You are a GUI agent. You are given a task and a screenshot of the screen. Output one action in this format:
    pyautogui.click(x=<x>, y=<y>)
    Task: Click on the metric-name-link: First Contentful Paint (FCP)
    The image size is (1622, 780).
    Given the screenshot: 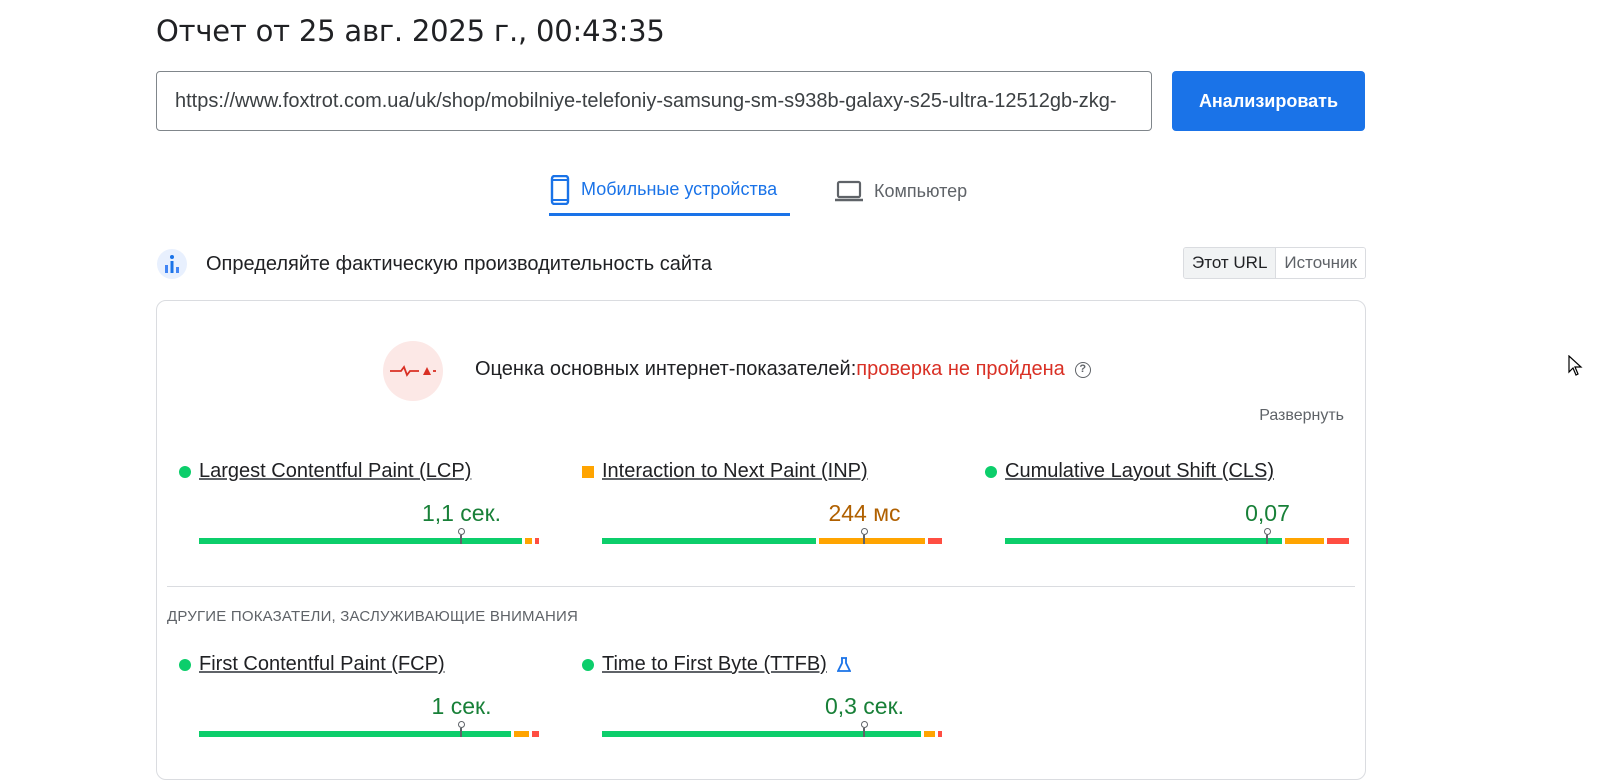 What is the action you would take?
    pyautogui.click(x=322, y=664)
    